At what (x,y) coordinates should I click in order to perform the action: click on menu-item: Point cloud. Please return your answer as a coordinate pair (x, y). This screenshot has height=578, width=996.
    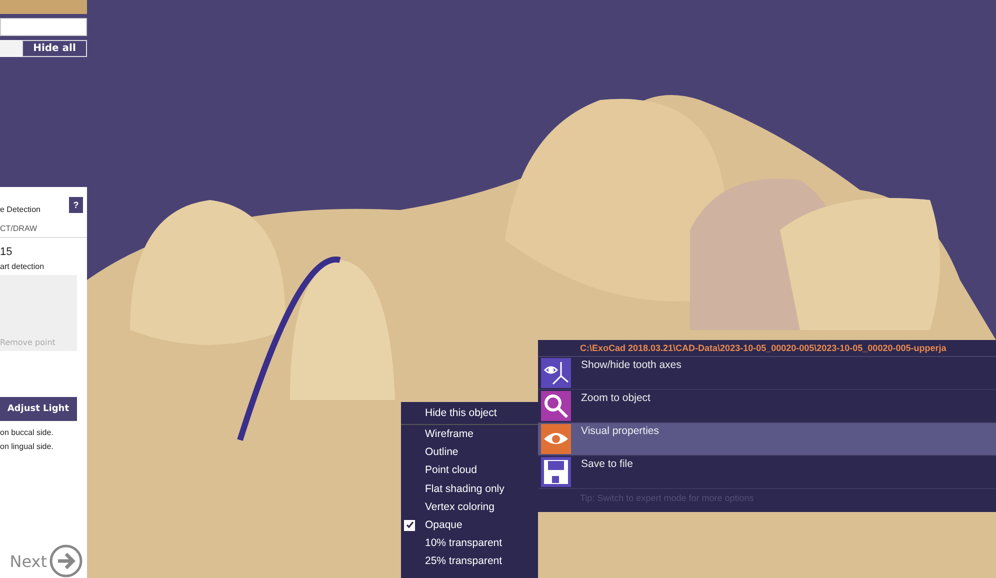
    Looking at the image, I should click on (469, 470).